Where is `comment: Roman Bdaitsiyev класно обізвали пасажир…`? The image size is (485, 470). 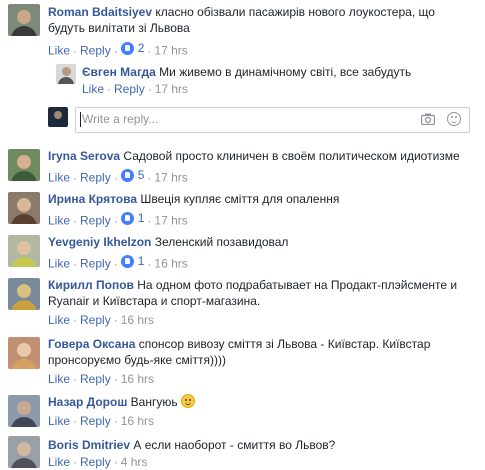
comment: Roman Bdaitsiyev класно обізвали пасажир… is located at coordinates (242, 30).